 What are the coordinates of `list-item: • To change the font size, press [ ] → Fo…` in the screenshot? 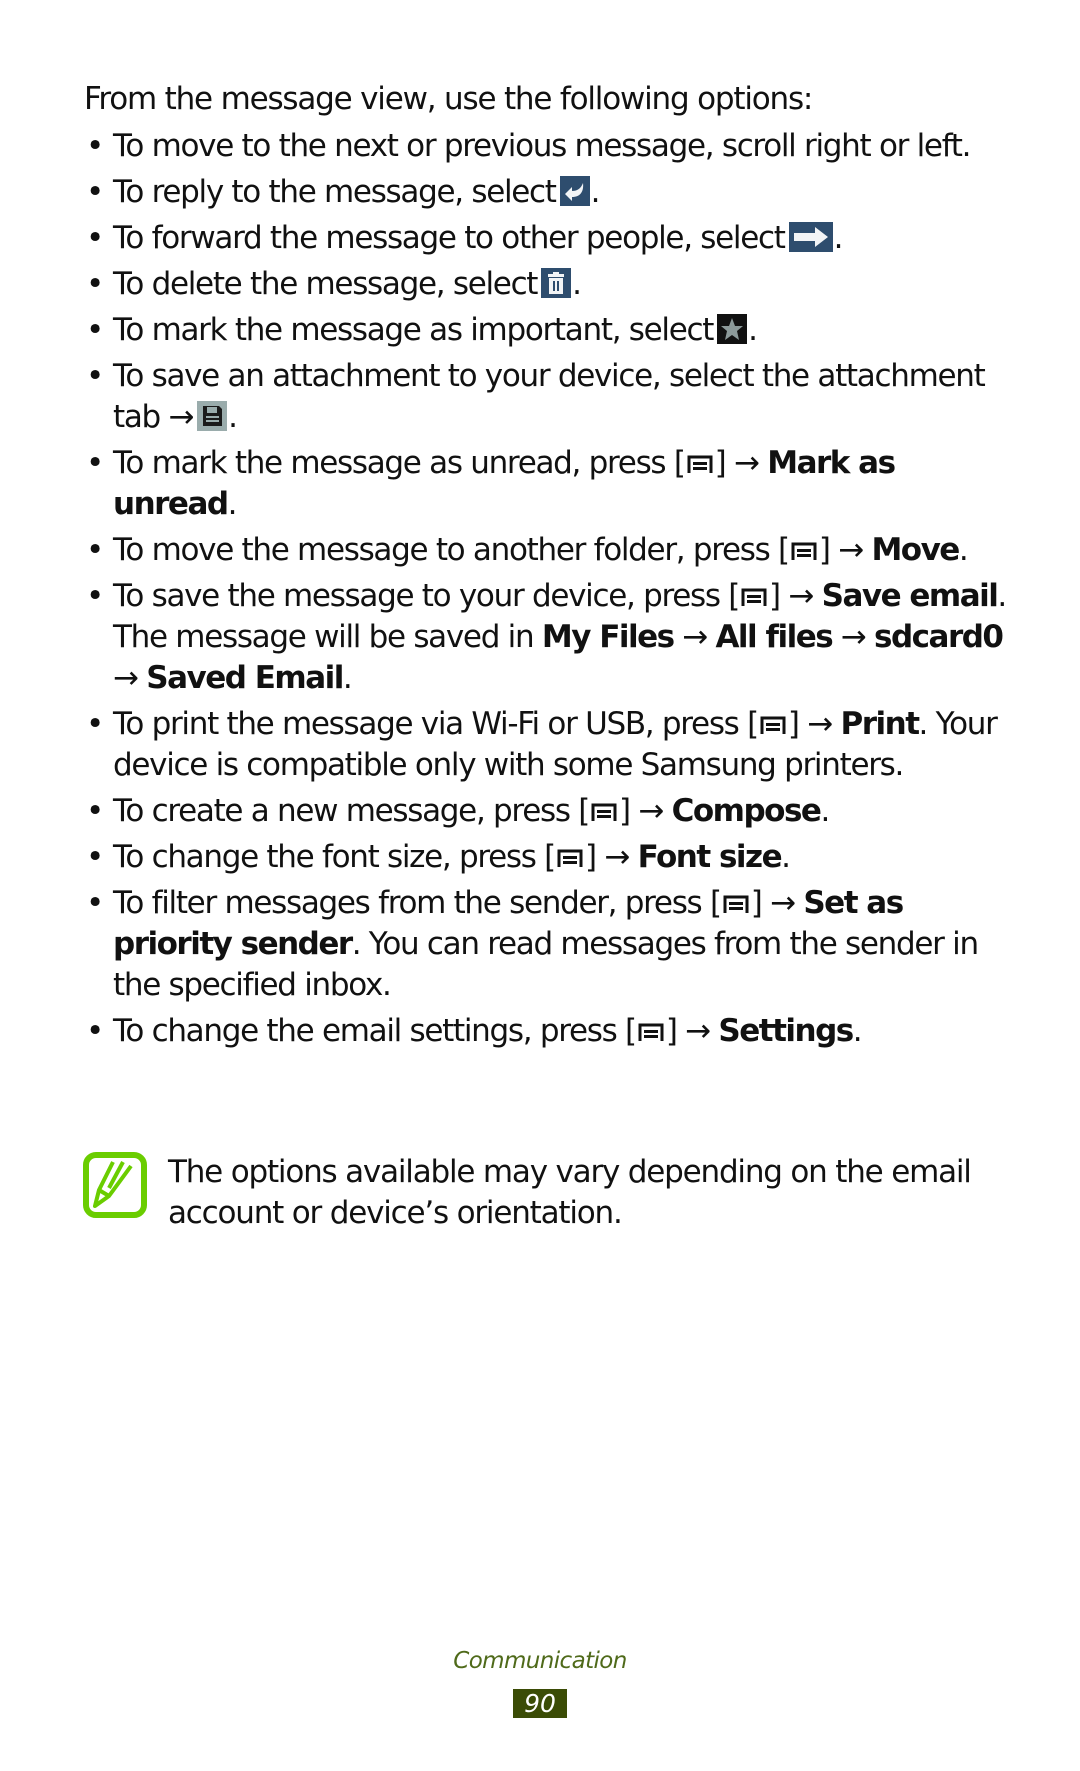 It's located at (549, 857).